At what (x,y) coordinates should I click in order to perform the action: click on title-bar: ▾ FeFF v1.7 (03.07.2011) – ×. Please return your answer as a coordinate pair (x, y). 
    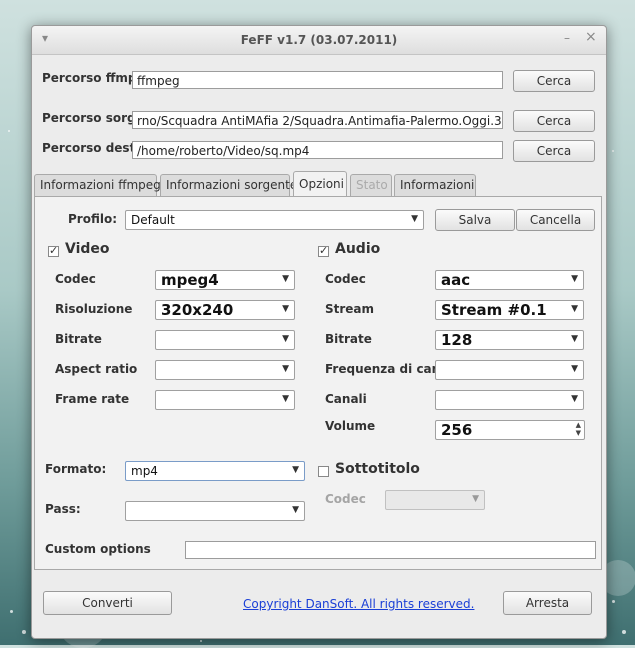
    Looking at the image, I should click on (319, 40).